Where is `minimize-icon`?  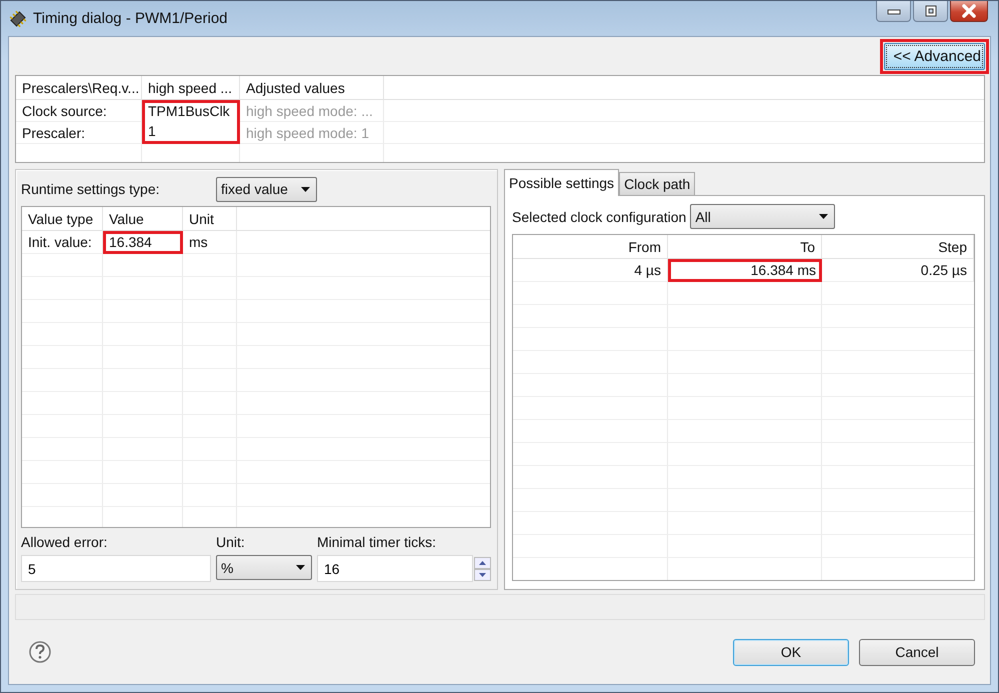
minimize-icon is located at coordinates (893, 11).